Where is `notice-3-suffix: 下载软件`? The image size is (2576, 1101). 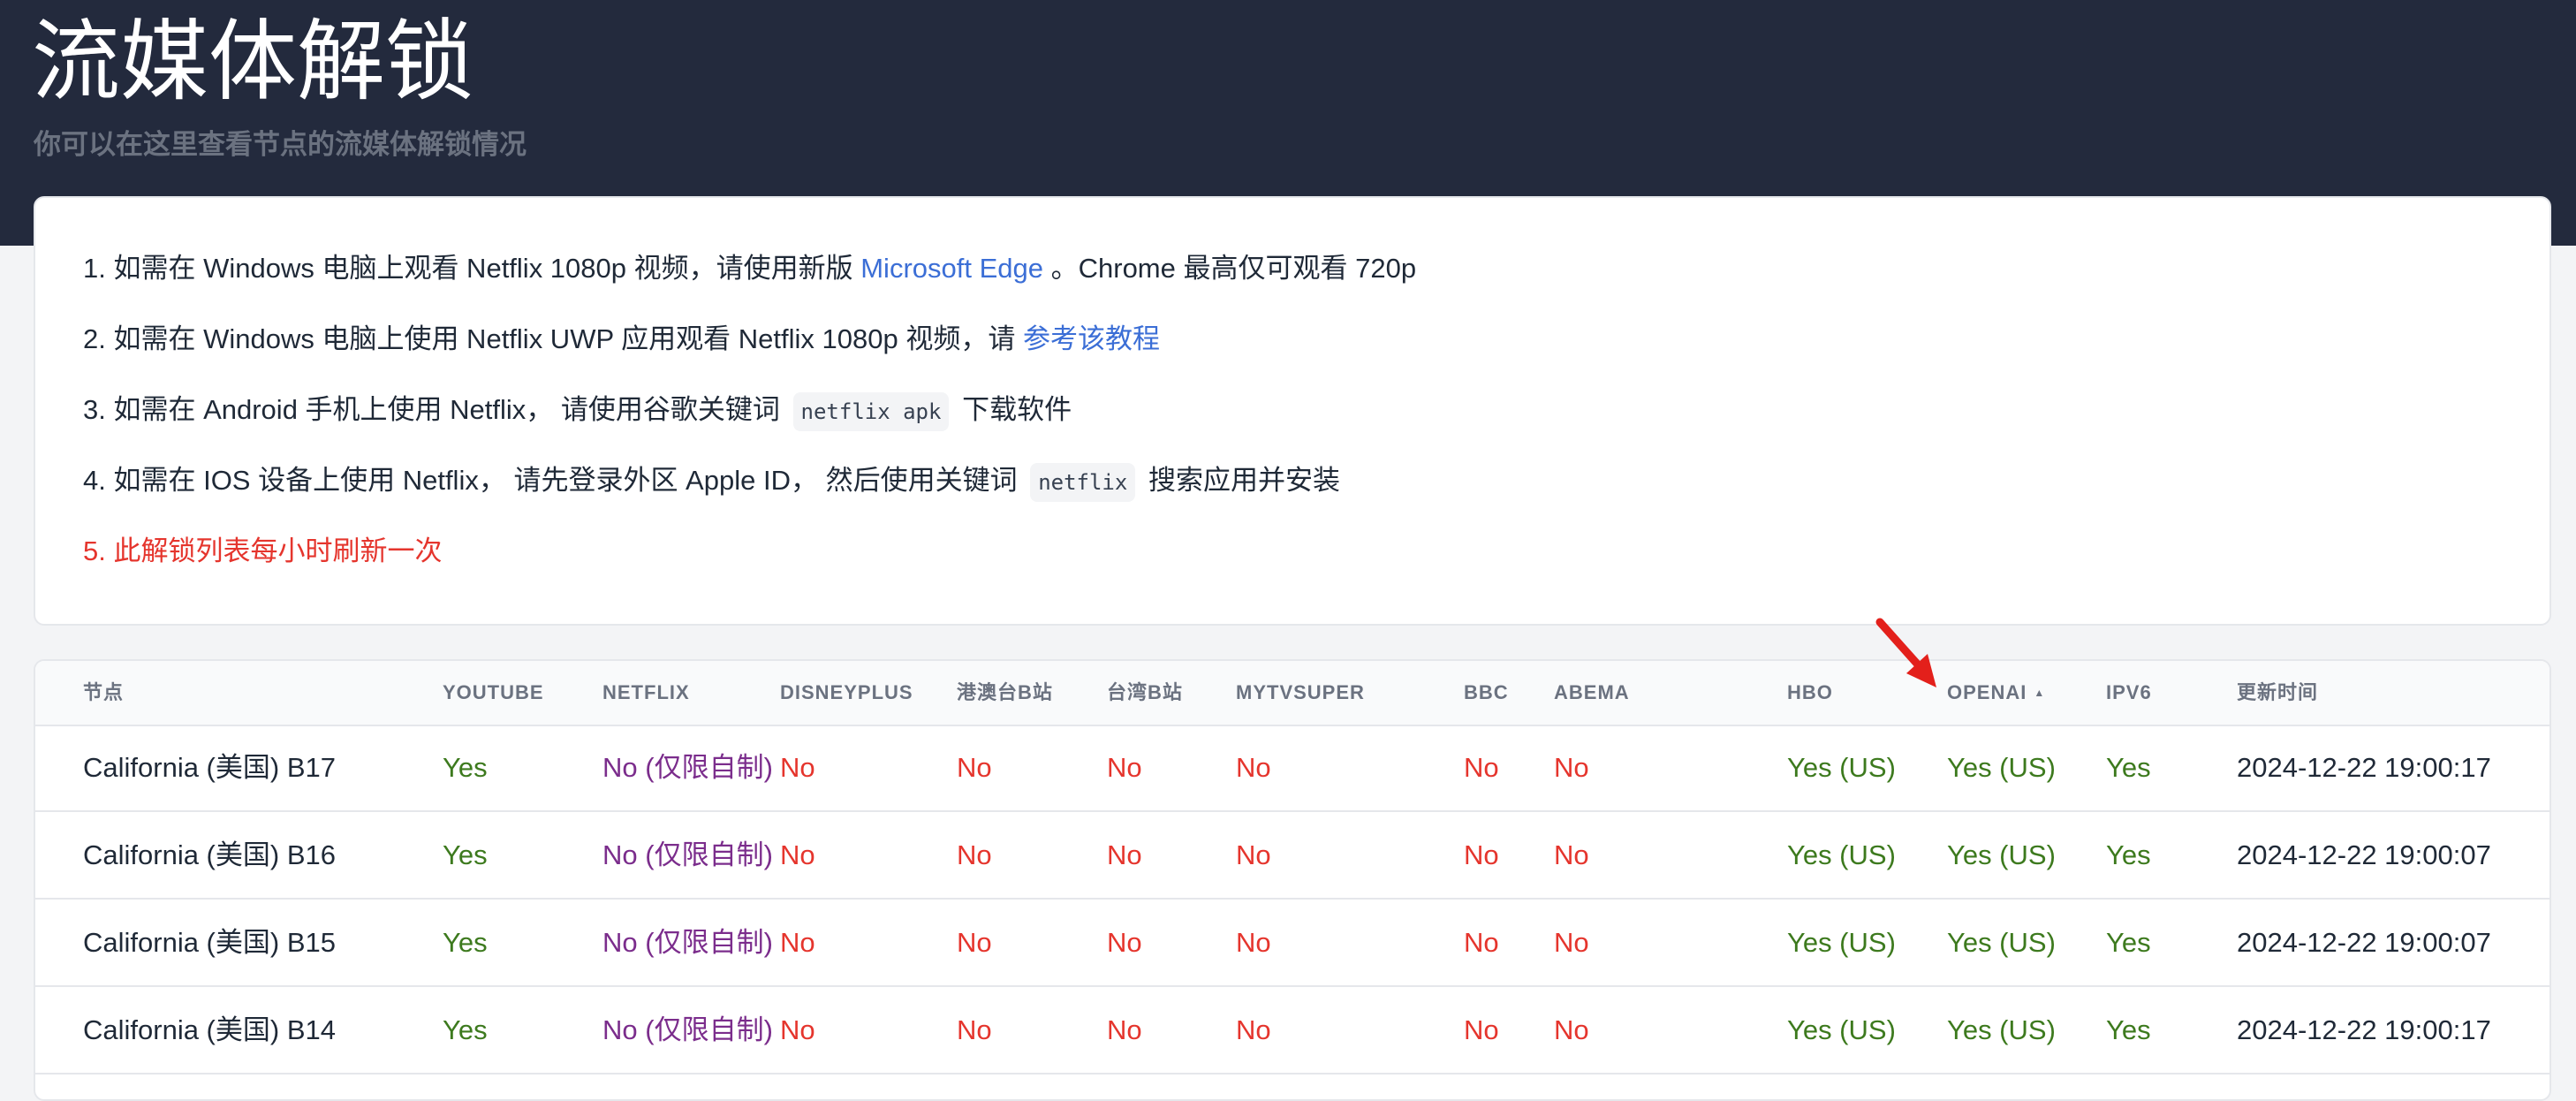
notice-3-suffix: 下载软件 is located at coordinates (1013, 409).